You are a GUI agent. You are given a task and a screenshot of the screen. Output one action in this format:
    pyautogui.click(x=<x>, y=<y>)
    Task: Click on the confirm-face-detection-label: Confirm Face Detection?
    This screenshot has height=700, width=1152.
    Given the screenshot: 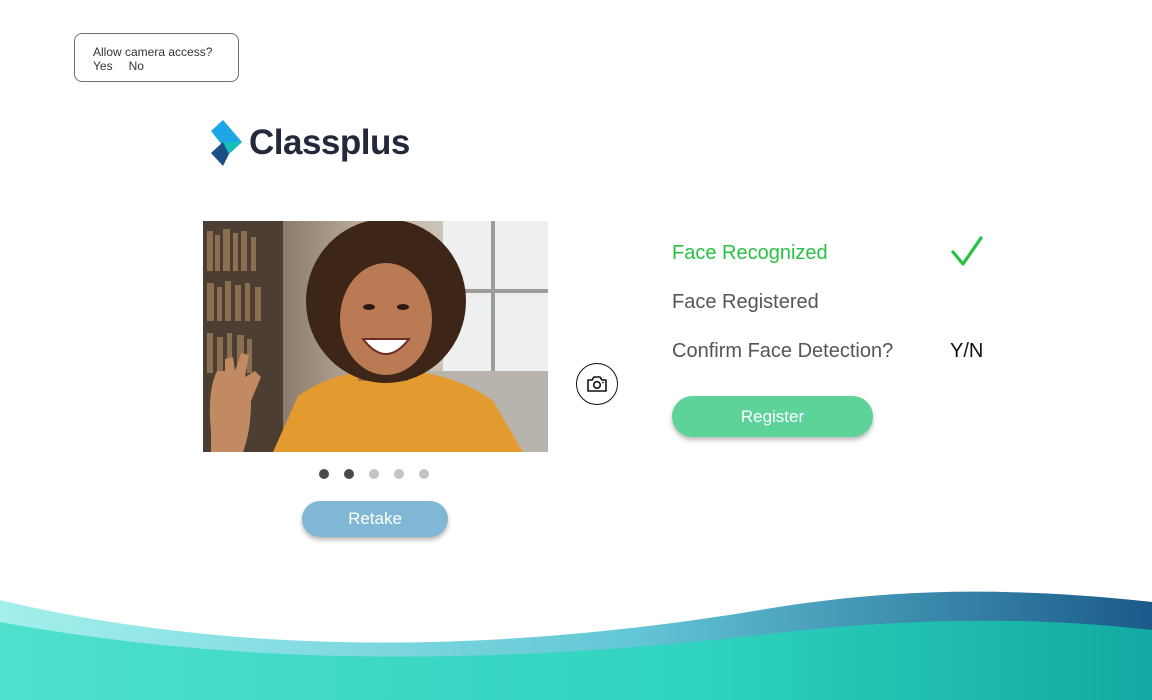 What is the action you would take?
    pyautogui.click(x=783, y=351)
    